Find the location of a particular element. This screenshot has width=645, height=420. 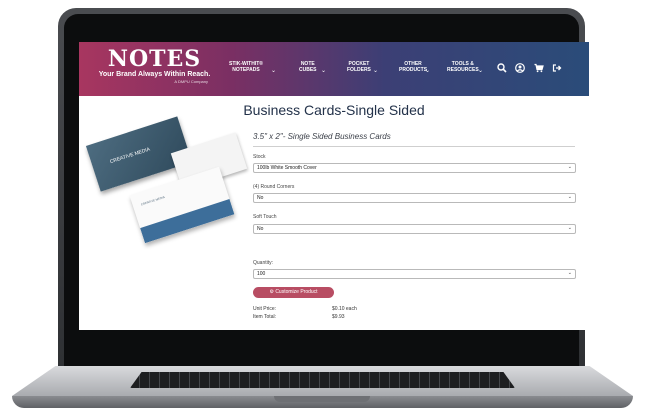

item-total-label: Item Total: is located at coordinates (264, 317).